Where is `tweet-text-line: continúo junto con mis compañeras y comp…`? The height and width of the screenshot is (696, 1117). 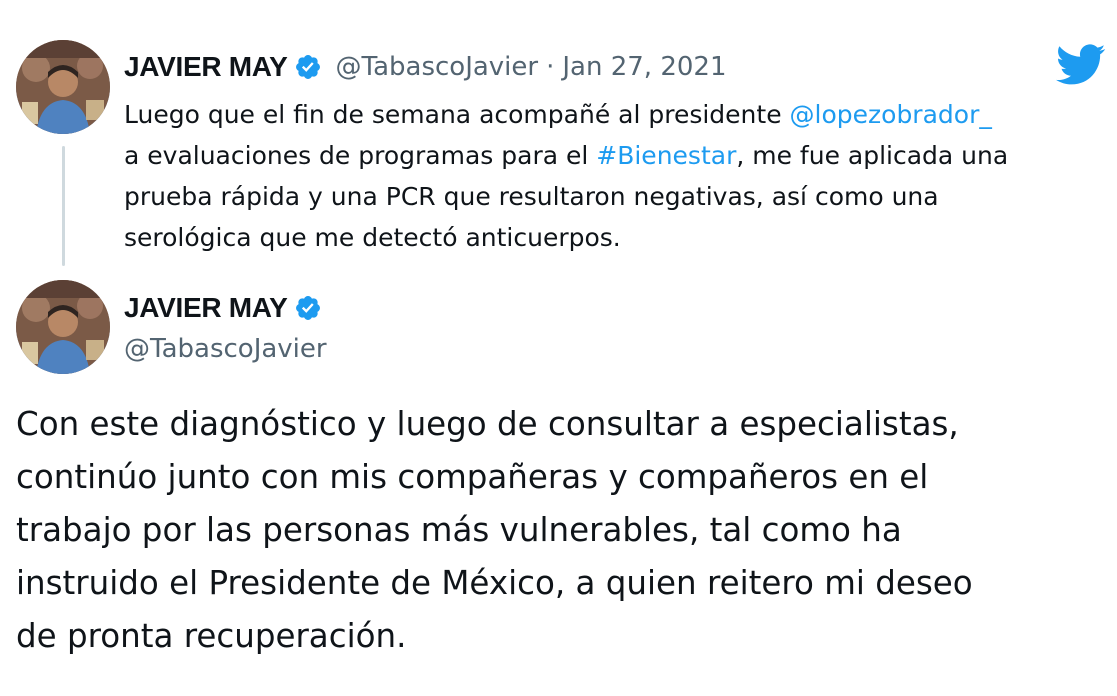 tweet-text-line: continúo junto con mis compañeras y comp… is located at coordinates (472, 477).